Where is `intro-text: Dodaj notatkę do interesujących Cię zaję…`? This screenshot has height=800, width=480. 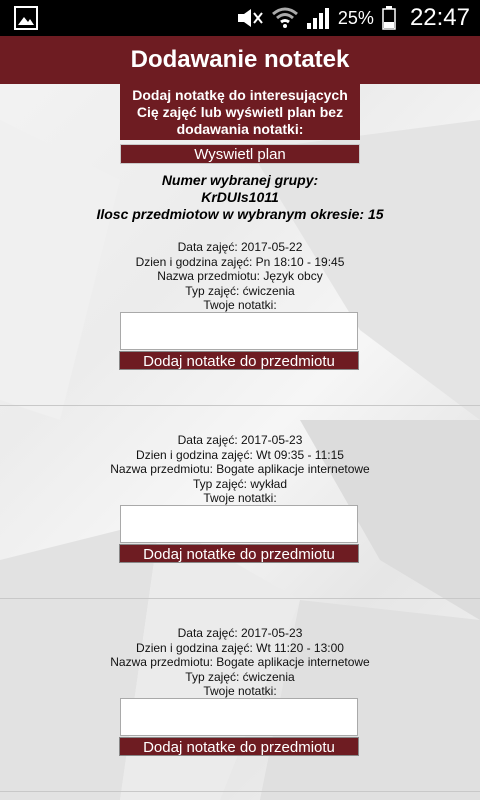 intro-text: Dodaj notatkę do interesujących Cię zaję… is located at coordinates (240, 112).